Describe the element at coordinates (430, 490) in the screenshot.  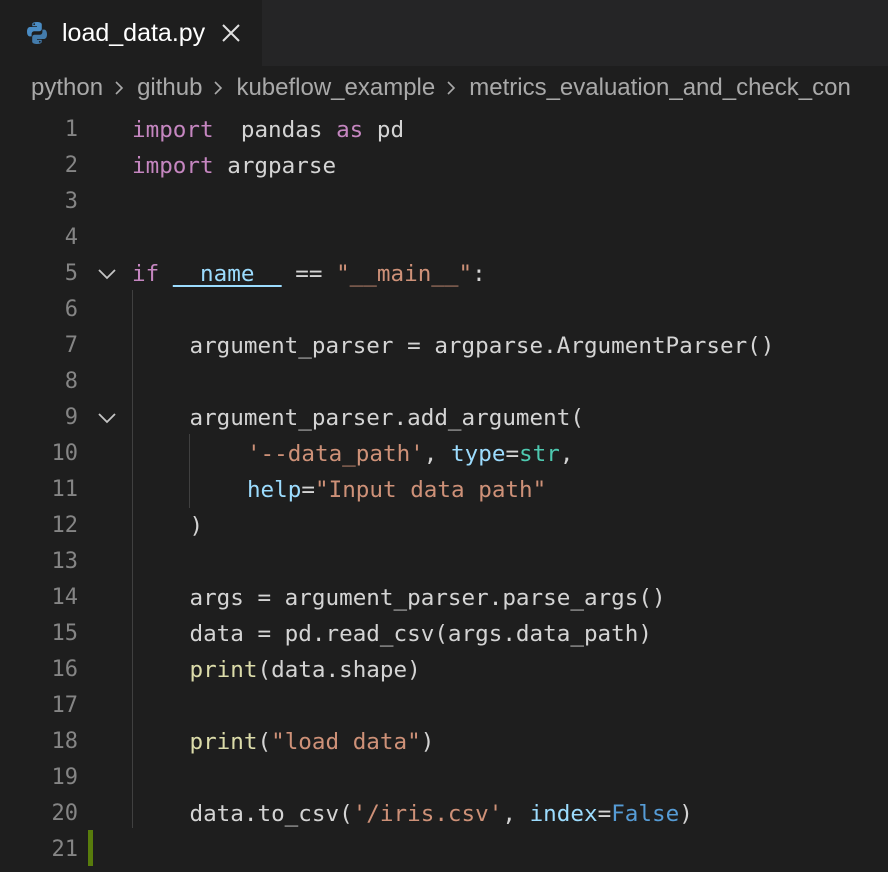
I see `code-token: "Input data path"` at that location.